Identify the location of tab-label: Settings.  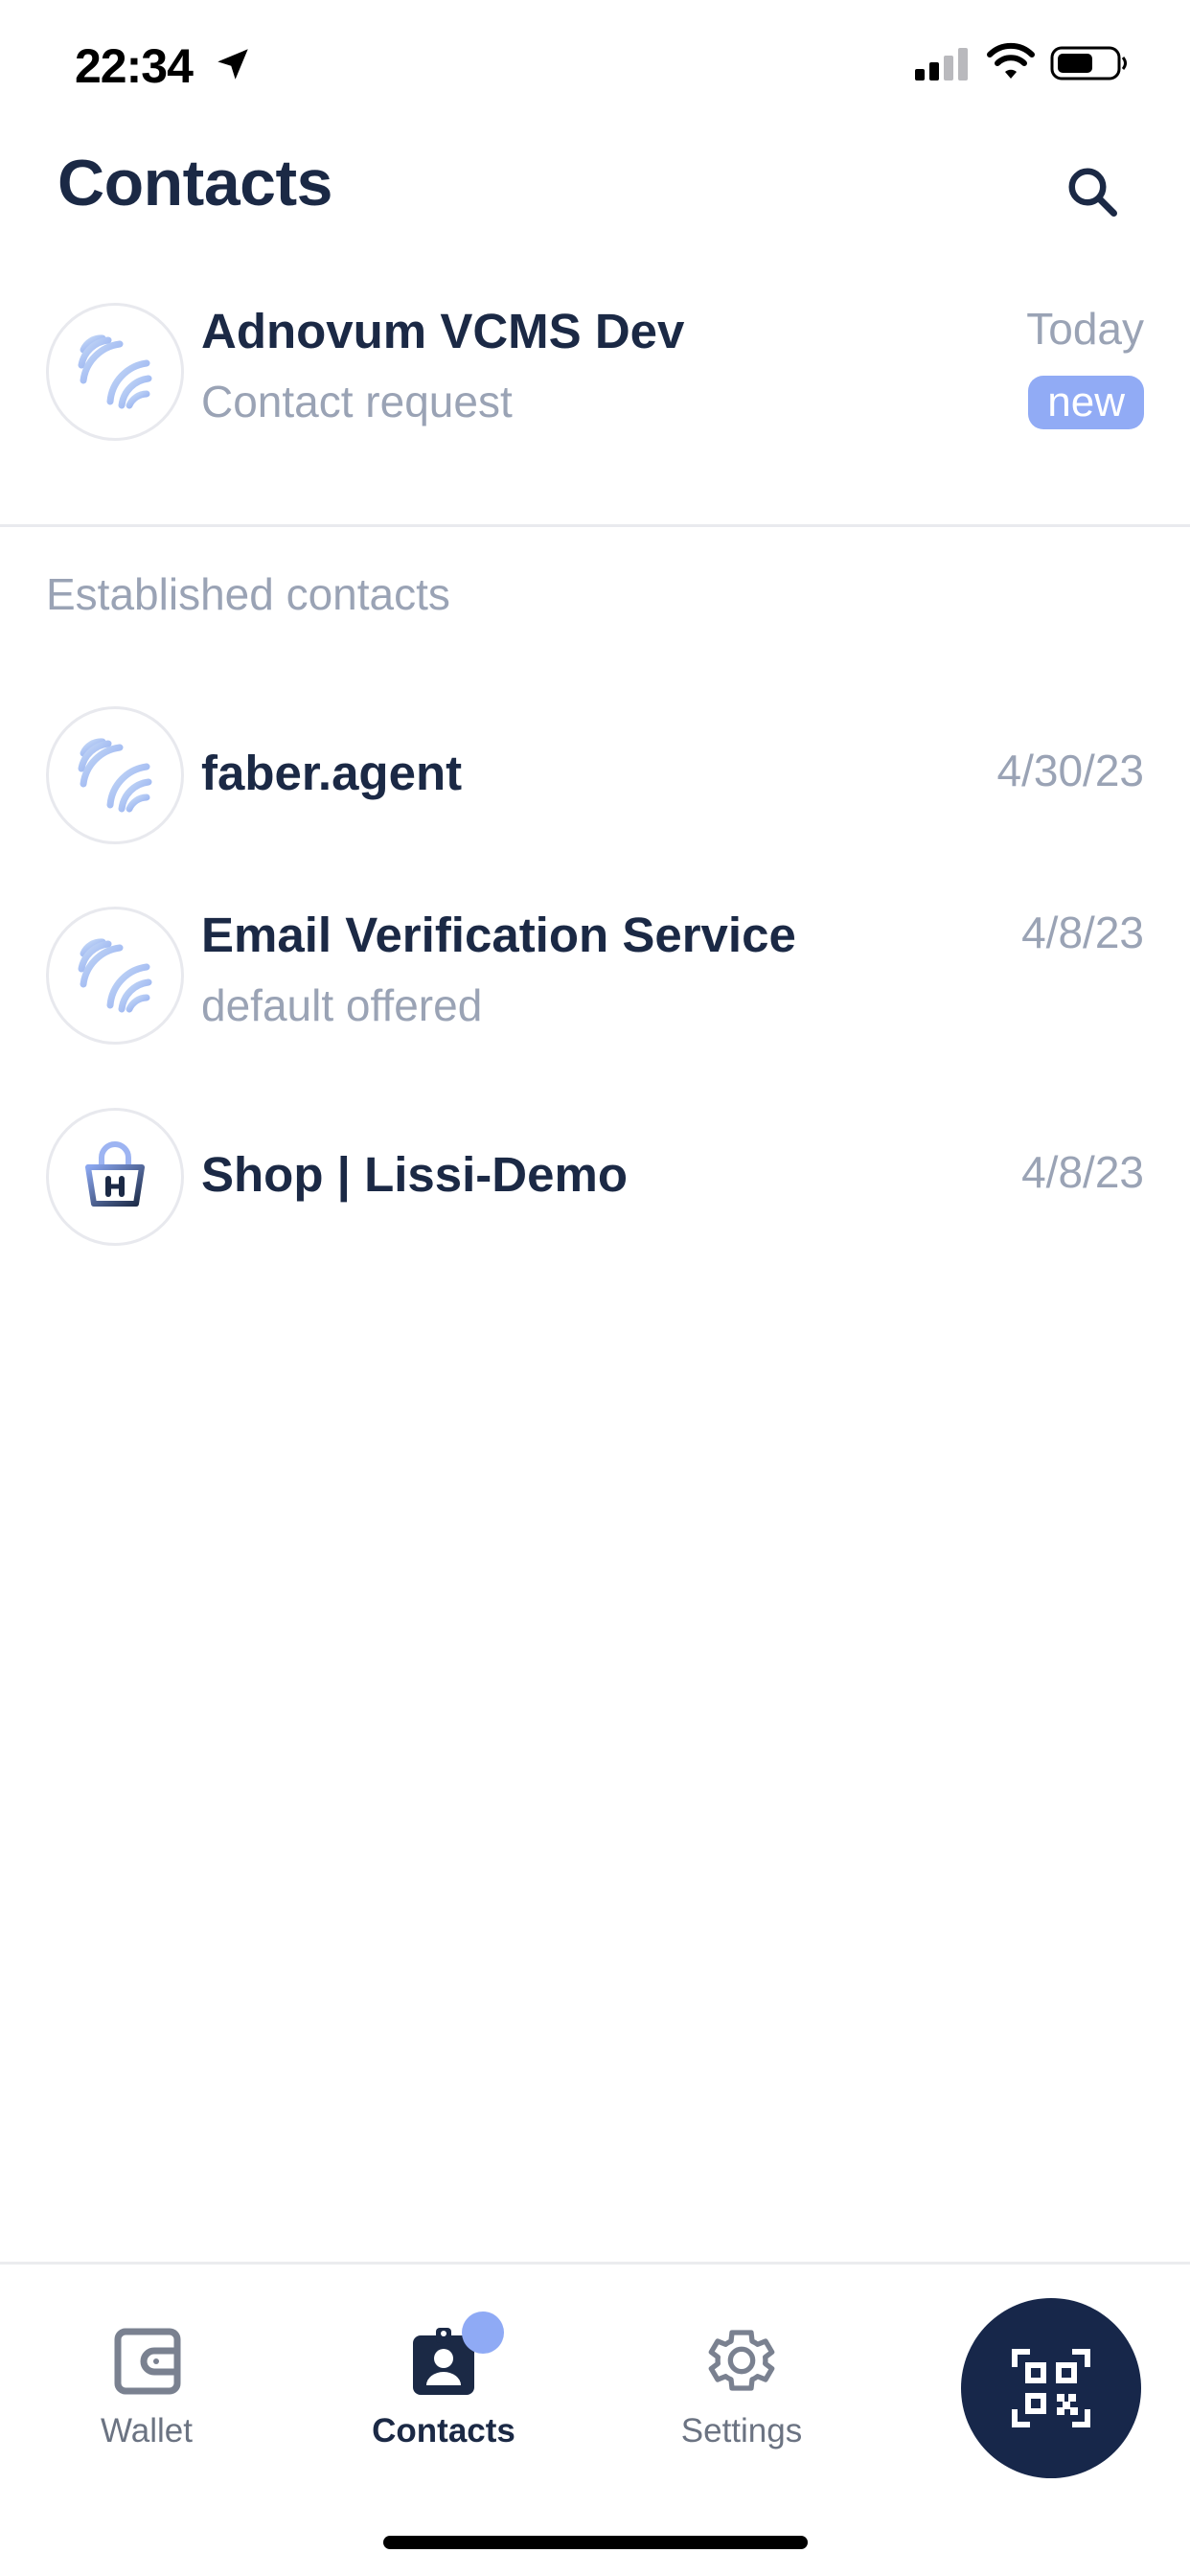
(742, 2431).